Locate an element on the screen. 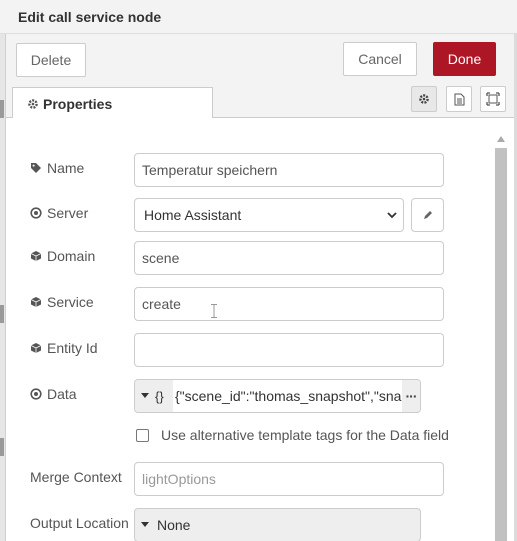  entity-id-input is located at coordinates (289, 350).